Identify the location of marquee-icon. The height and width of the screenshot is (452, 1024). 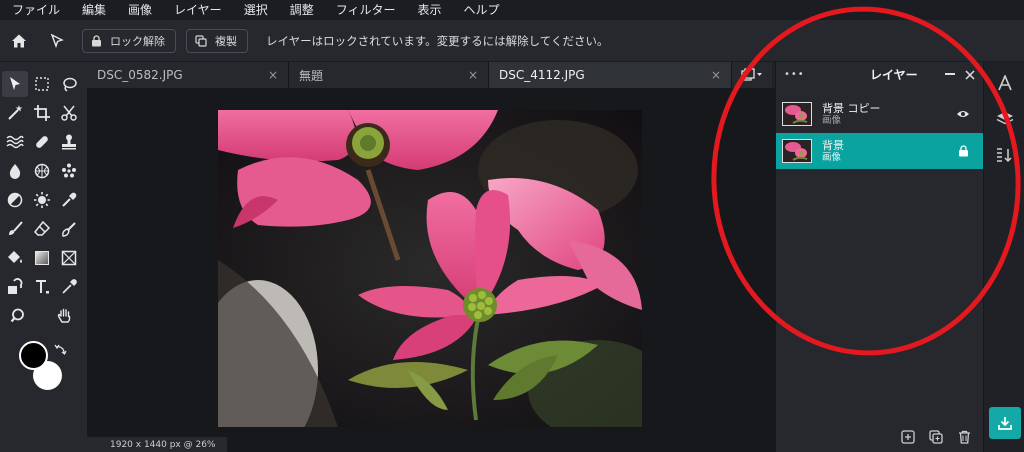
(42, 84).